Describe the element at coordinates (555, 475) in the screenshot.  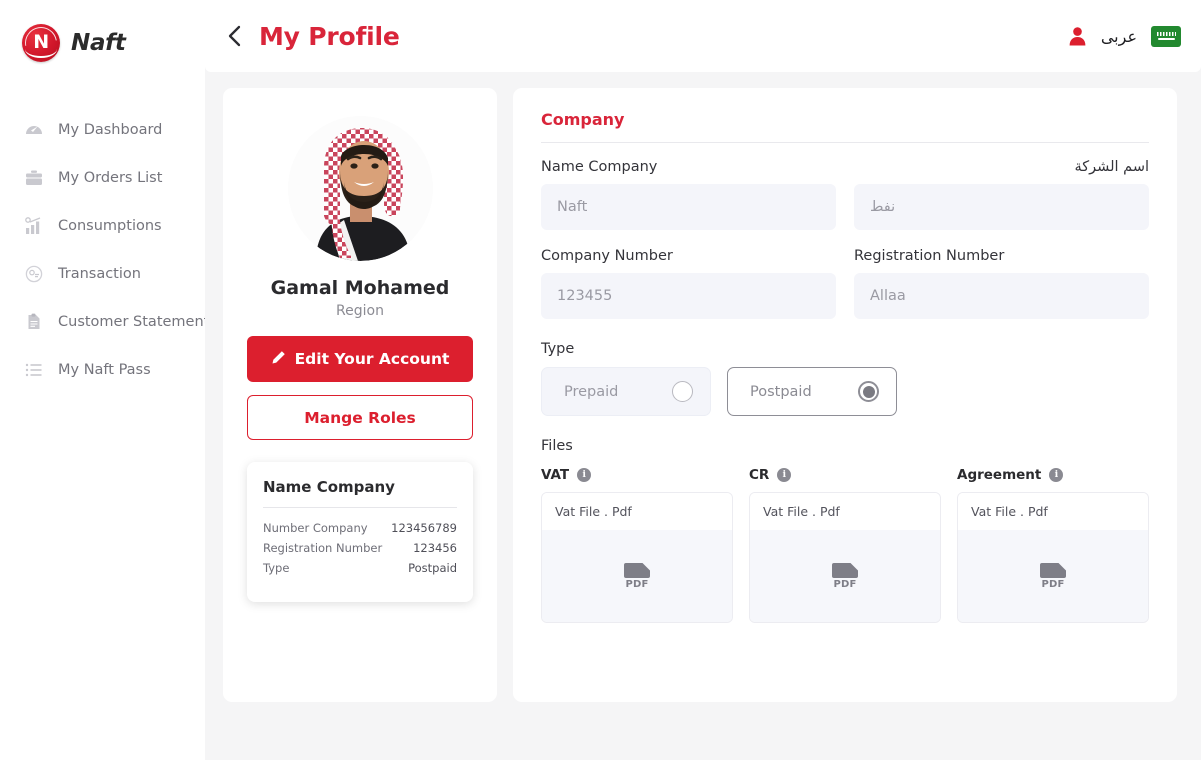
I see `file-title: VAT` at that location.